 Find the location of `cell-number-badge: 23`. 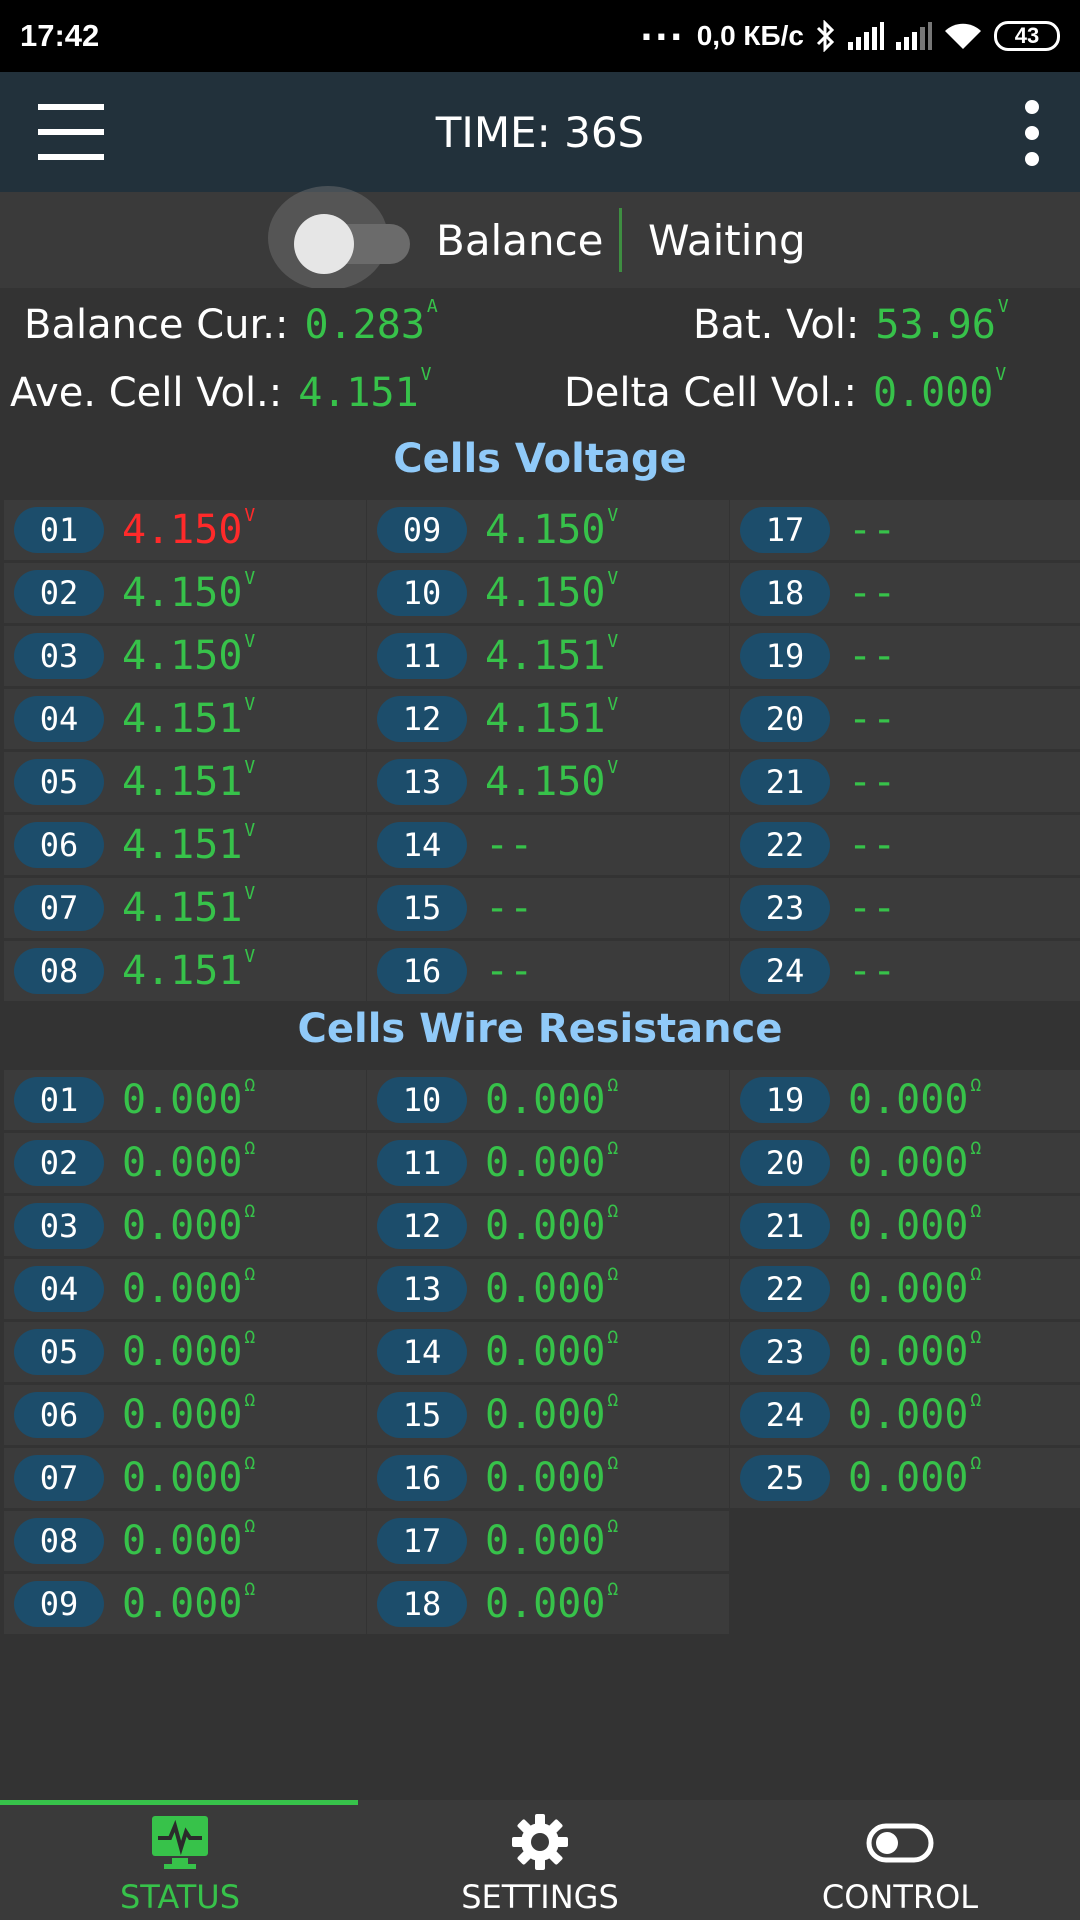

cell-number-badge: 23 is located at coordinates (785, 1352).